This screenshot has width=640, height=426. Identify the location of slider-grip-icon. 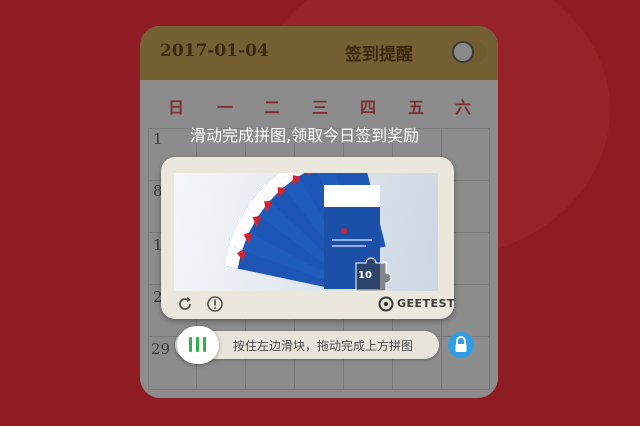
(190, 344).